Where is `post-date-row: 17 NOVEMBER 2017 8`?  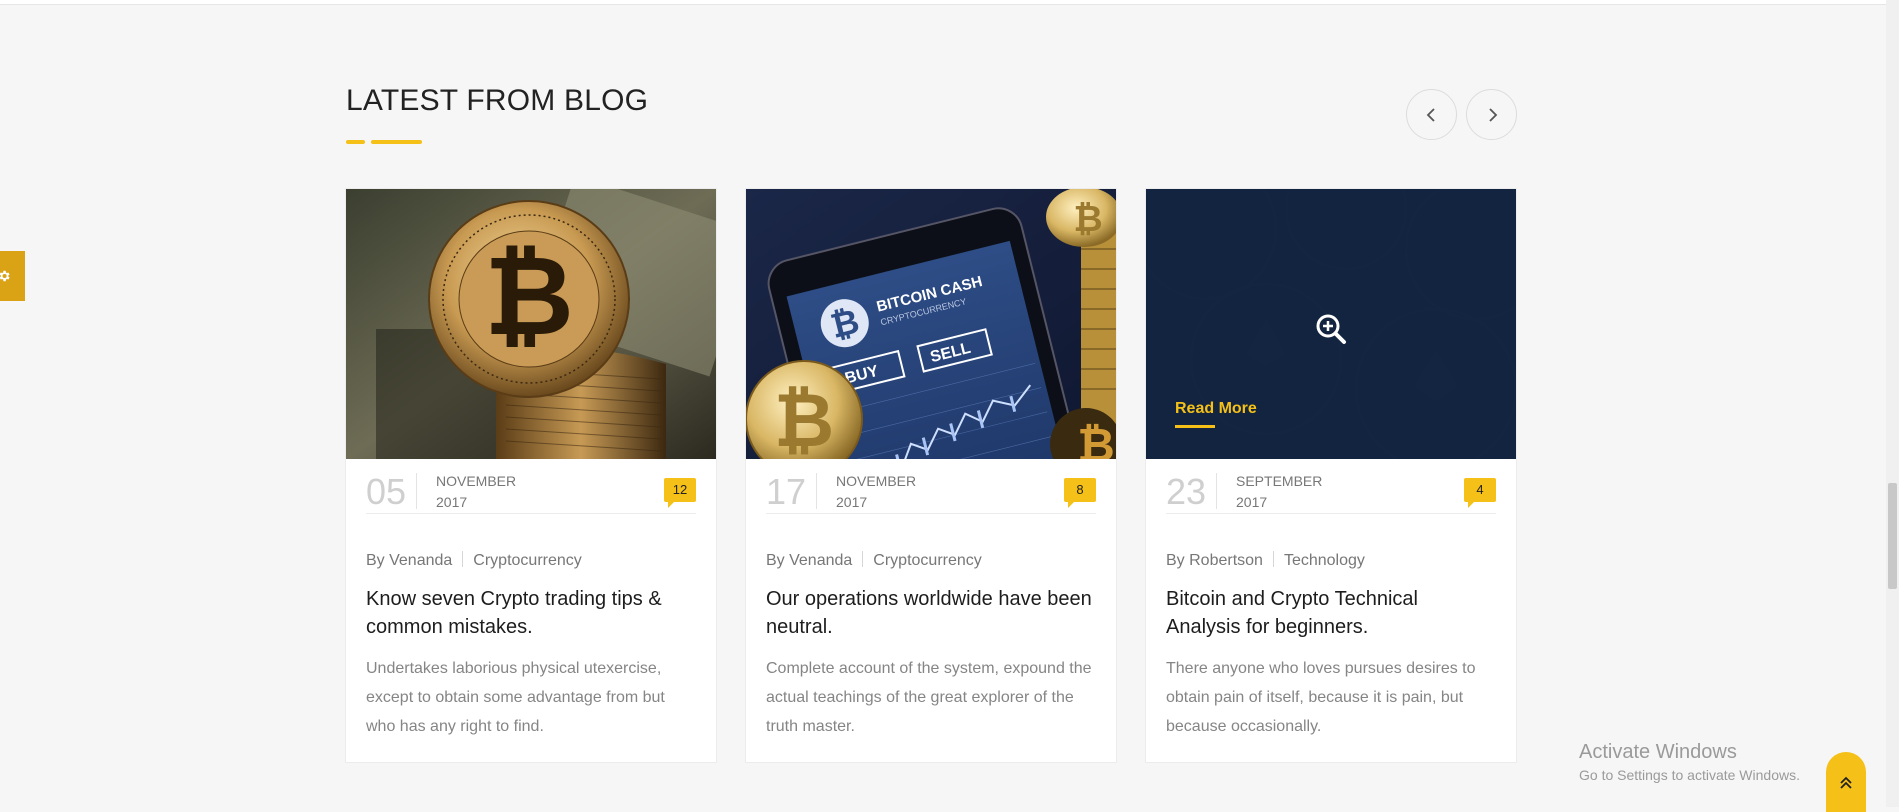
post-date-row: 17 NOVEMBER 2017 8 is located at coordinates (931, 486).